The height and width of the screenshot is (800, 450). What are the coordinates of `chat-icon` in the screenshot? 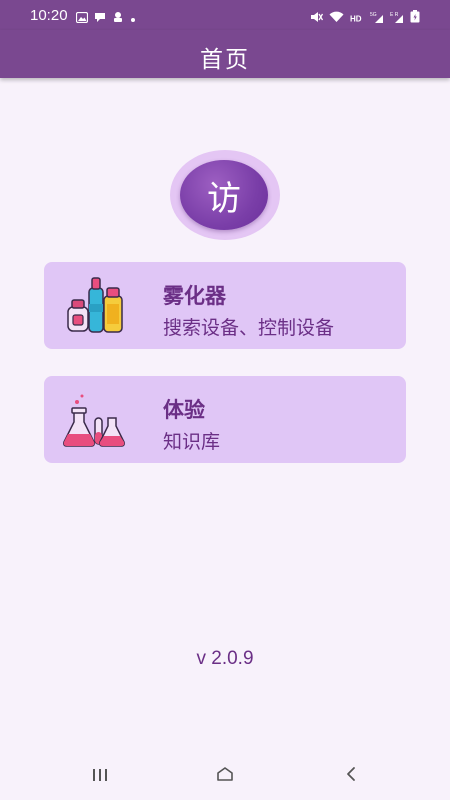 It's located at (100, 17).